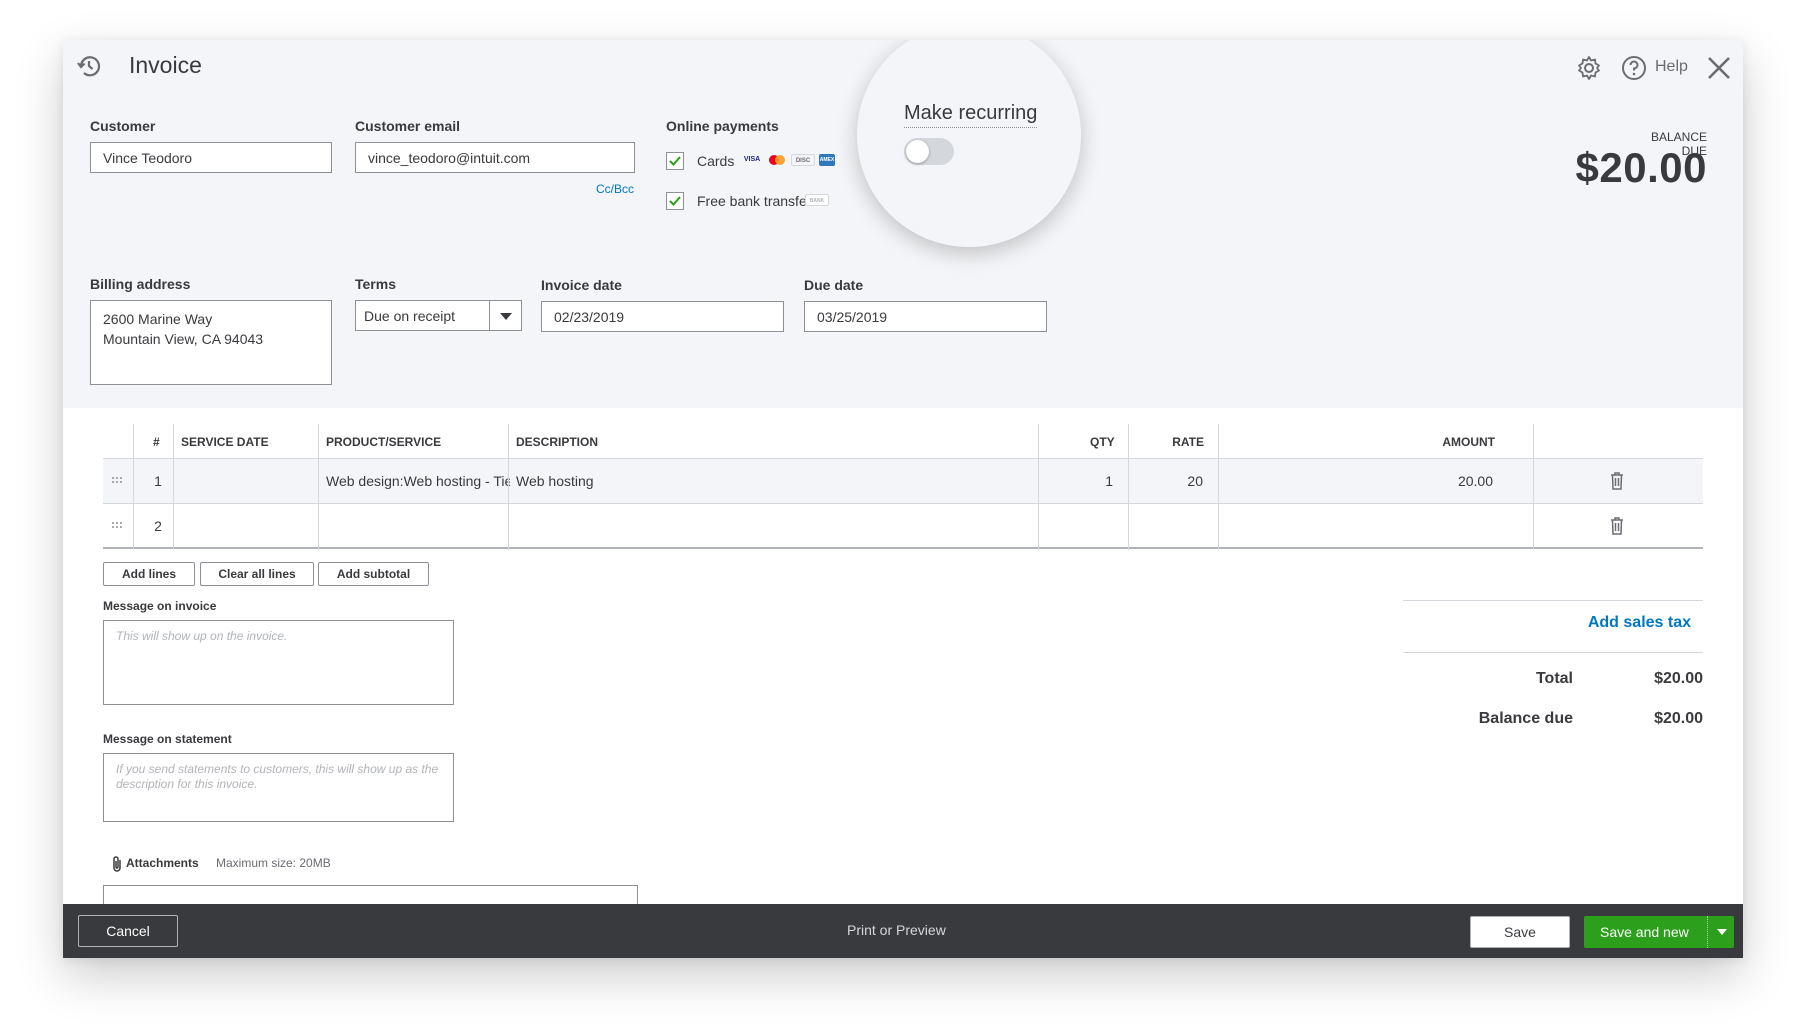 Image resolution: width=1806 pixels, height=1034 pixels. Describe the element at coordinates (896, 930) in the screenshot. I see `print-preview-link: Print or Preview` at that location.